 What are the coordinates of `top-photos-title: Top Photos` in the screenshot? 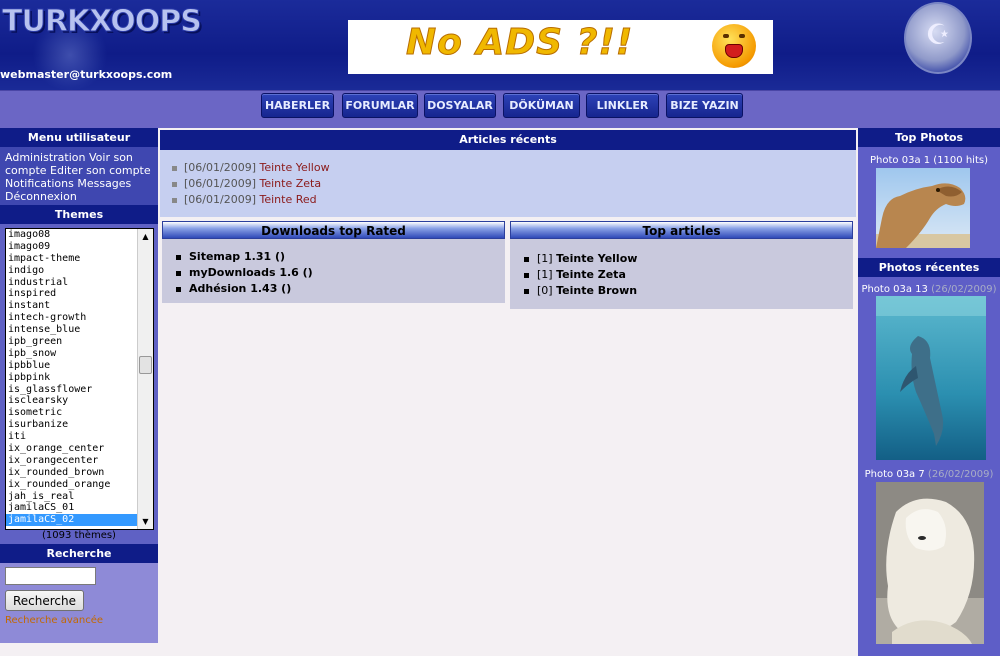 It's located at (929, 137).